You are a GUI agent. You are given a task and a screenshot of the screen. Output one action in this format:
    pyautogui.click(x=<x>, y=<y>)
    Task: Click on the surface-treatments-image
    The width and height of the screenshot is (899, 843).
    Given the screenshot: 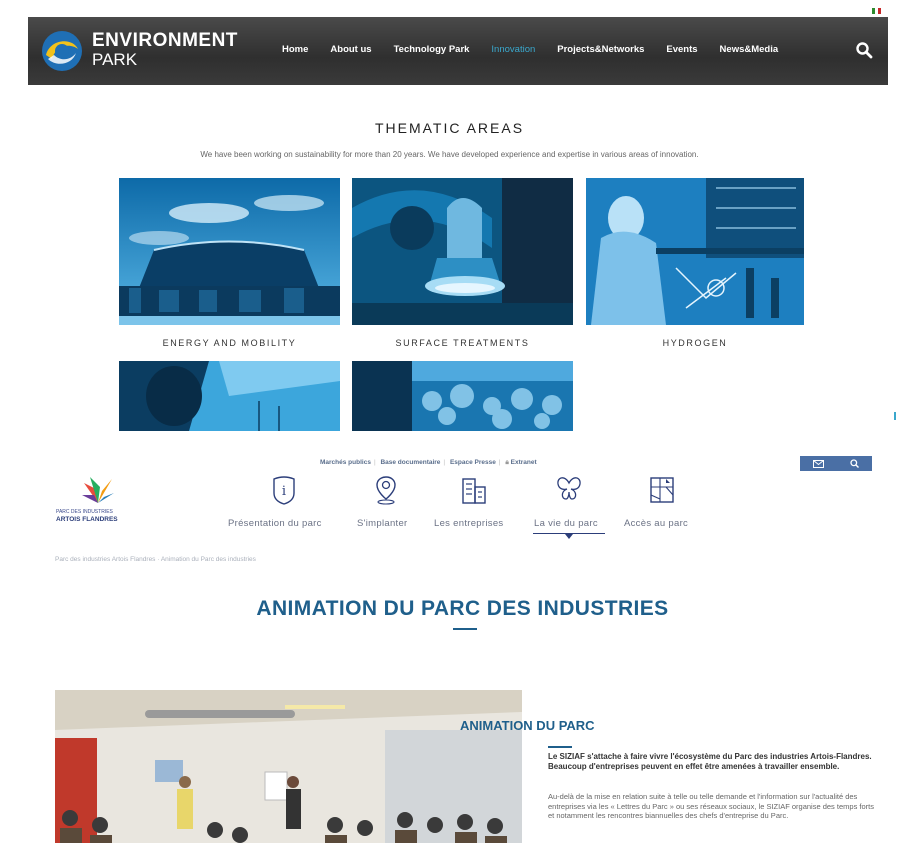 What is the action you would take?
    pyautogui.click(x=462, y=251)
    